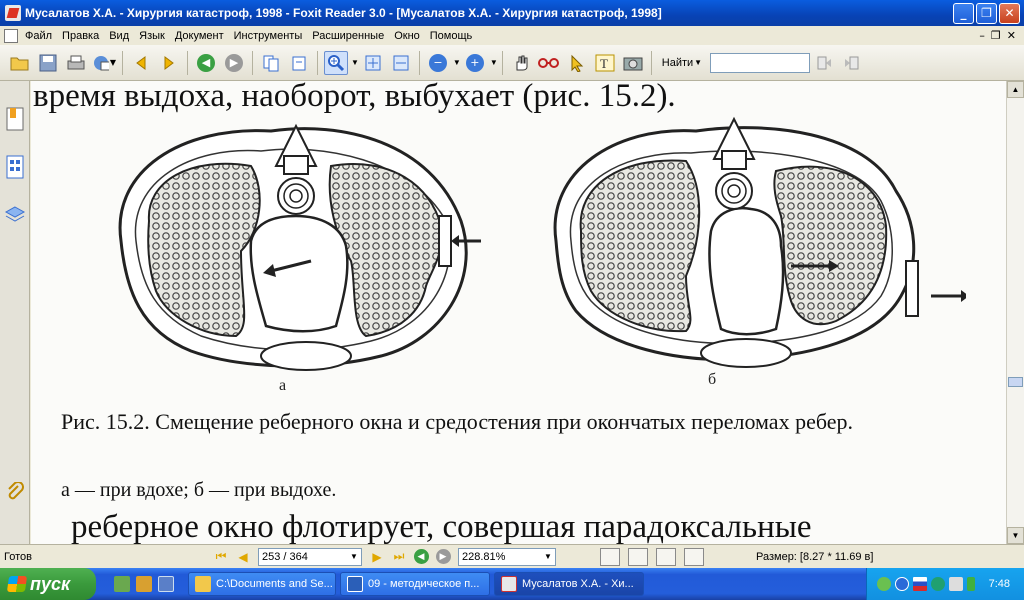  What do you see at coordinates (1009, 13) in the screenshot?
I see `close-button: ✕` at bounding box center [1009, 13].